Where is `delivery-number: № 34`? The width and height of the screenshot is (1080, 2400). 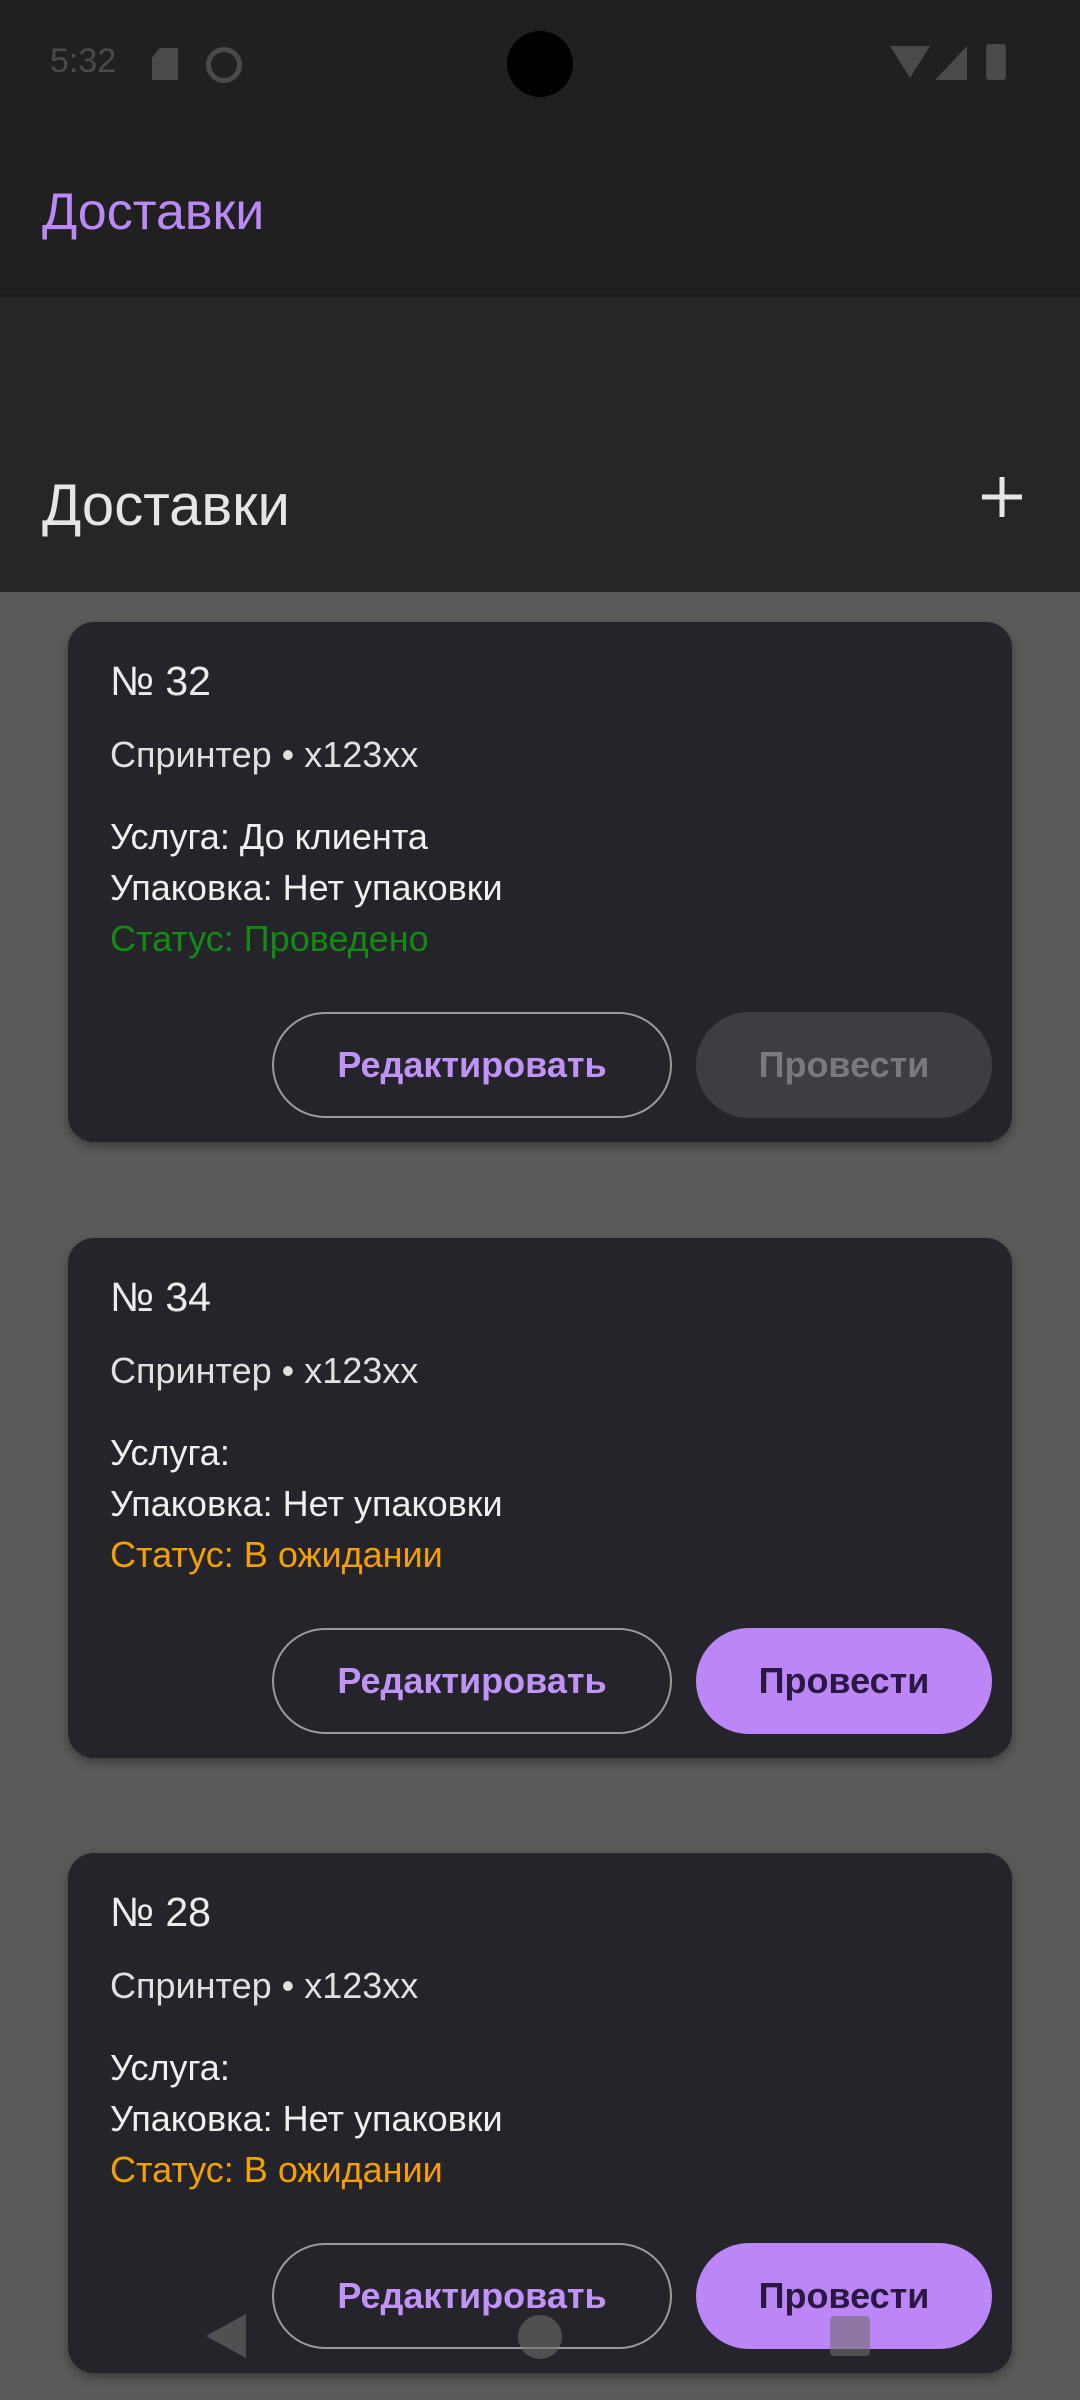 delivery-number: № 34 is located at coordinates (160, 1297).